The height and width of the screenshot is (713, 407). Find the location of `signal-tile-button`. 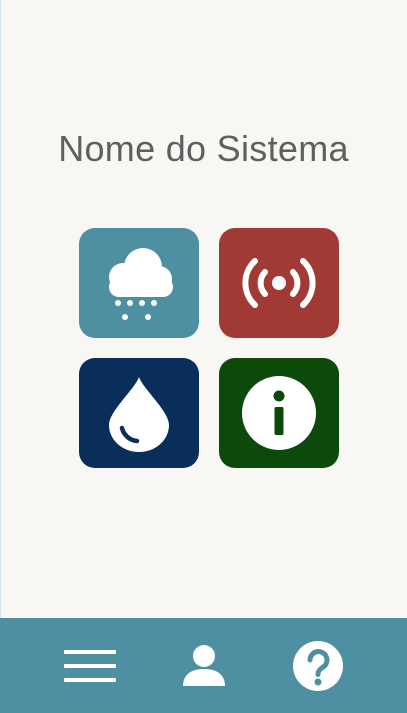

signal-tile-button is located at coordinates (279, 283).